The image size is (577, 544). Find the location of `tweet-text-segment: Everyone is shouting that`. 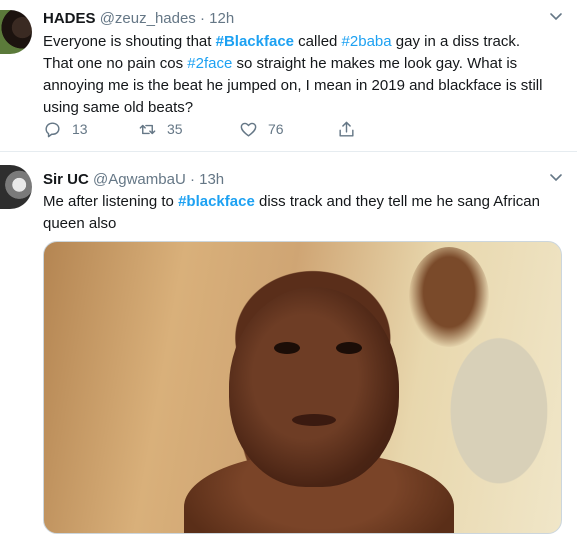

tweet-text-segment: Everyone is shouting that is located at coordinates (129, 41).